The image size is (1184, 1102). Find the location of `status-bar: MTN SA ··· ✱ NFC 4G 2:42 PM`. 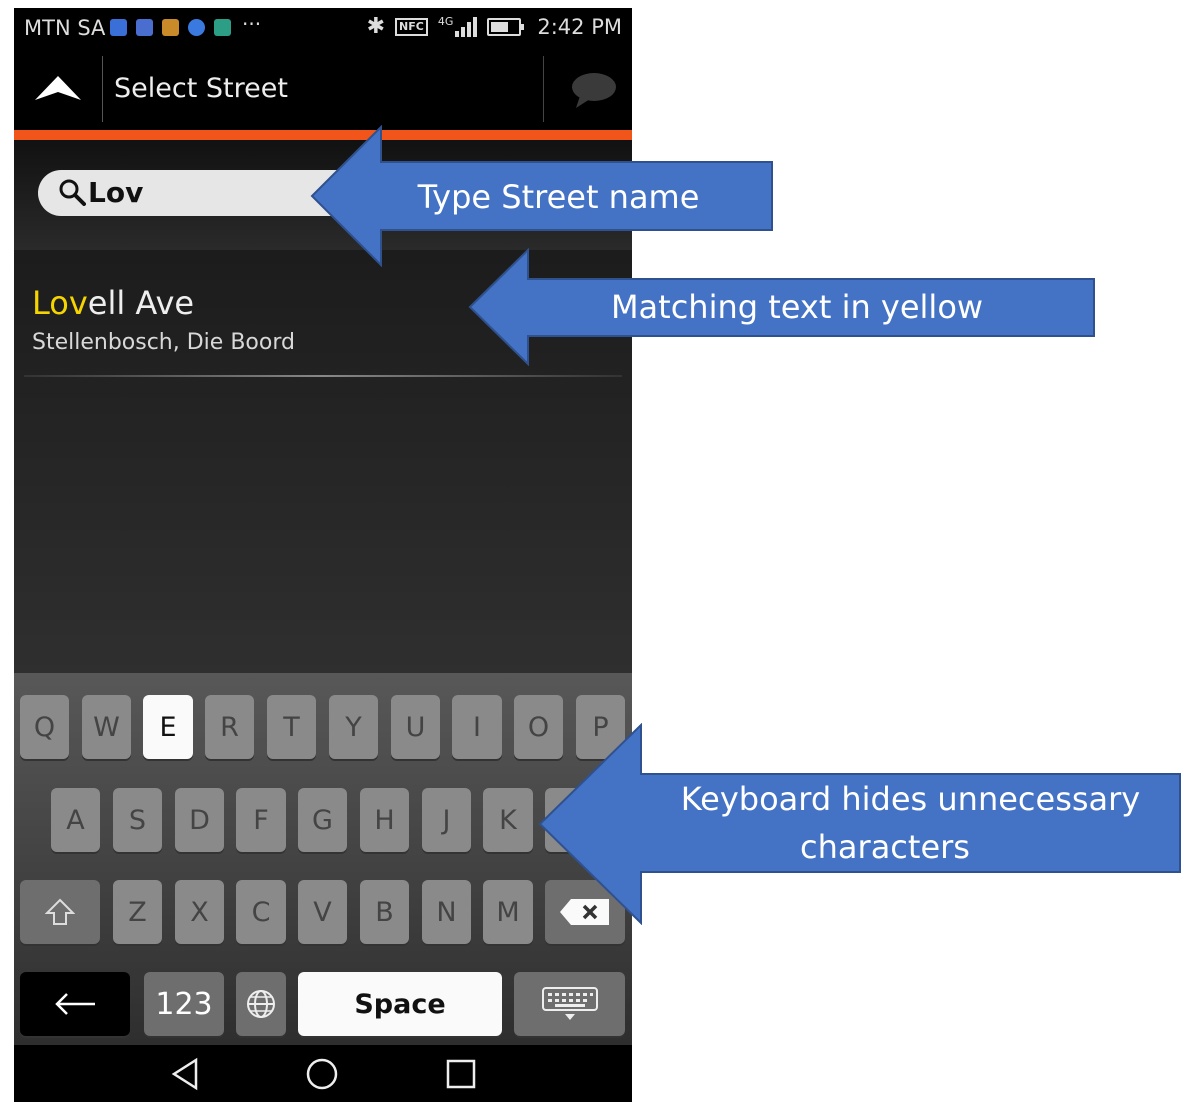

status-bar: MTN SA ··· ✱ NFC 4G 2:42 PM is located at coordinates (323, 28).